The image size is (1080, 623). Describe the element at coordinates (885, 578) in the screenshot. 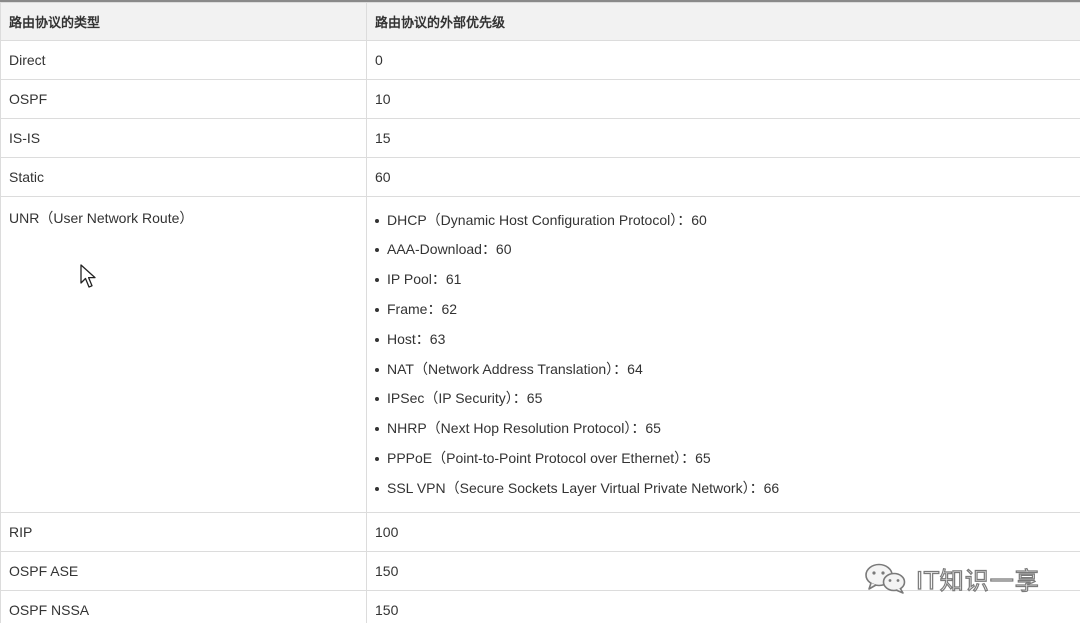

I see `wechat-icon` at that location.